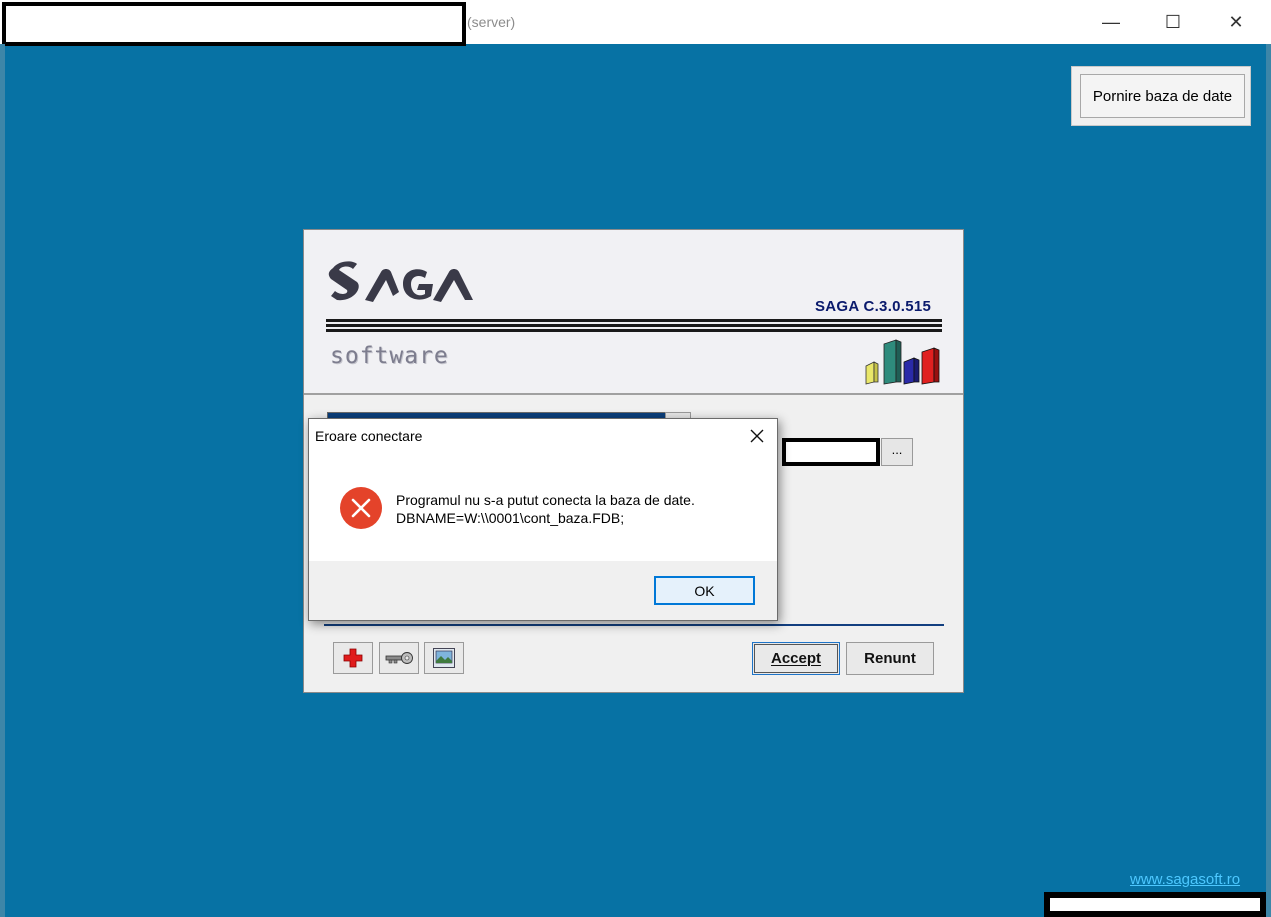  I want to click on image-button, so click(444, 658).